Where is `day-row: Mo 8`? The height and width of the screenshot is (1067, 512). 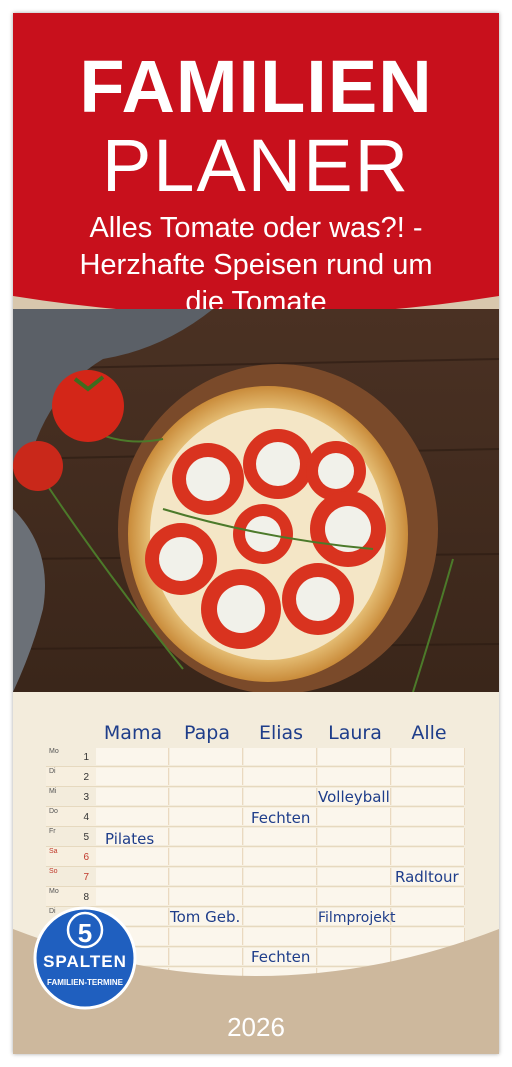
day-row: Mo 8 is located at coordinates (255, 897).